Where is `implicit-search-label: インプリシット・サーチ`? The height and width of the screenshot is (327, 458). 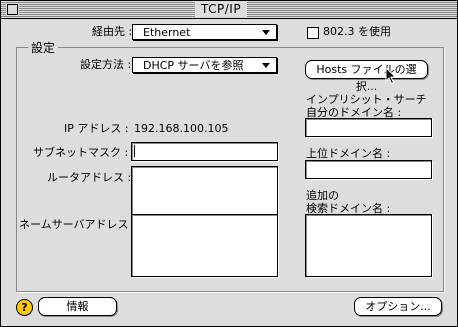
implicit-search-label: インプリシット・サーチ is located at coordinates (366, 99).